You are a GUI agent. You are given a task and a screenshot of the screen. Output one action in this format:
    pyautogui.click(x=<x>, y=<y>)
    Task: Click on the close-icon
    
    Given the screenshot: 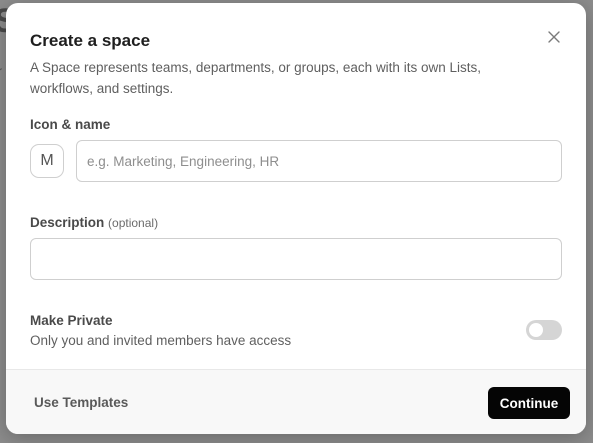 What is the action you would take?
    pyautogui.click(x=554, y=37)
    